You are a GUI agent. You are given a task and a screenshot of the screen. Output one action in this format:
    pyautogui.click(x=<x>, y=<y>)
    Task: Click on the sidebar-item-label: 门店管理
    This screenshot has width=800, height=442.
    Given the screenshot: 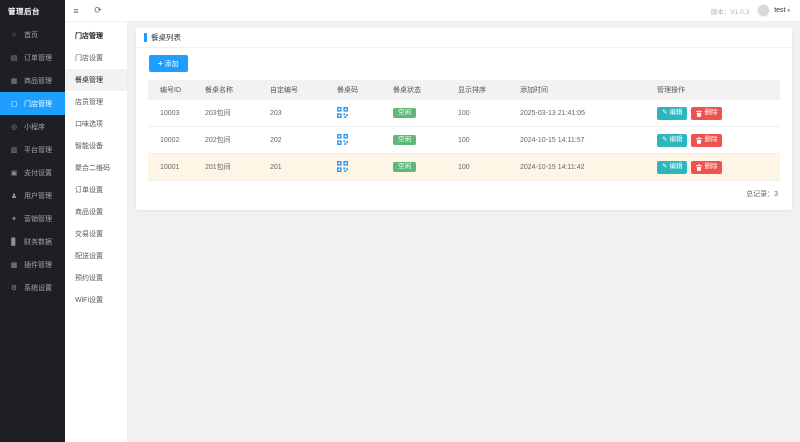 What is the action you would take?
    pyautogui.click(x=38, y=104)
    